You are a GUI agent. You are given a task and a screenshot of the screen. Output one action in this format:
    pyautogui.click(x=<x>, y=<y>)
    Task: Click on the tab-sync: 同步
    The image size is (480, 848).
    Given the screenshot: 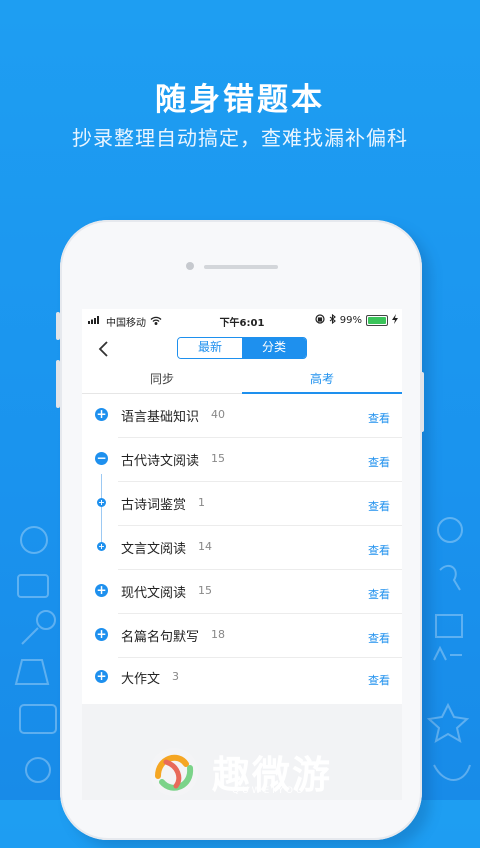 What is the action you would take?
    pyautogui.click(x=162, y=380)
    